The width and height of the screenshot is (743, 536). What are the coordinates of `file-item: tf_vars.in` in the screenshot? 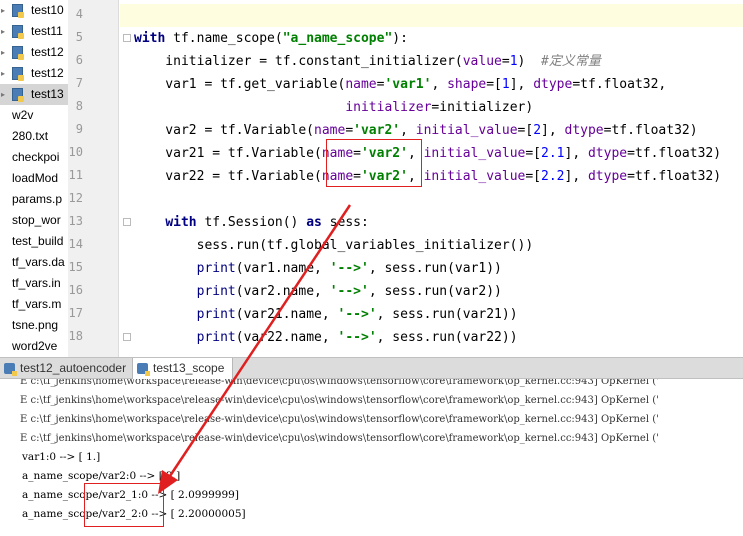 It's located at (34, 283).